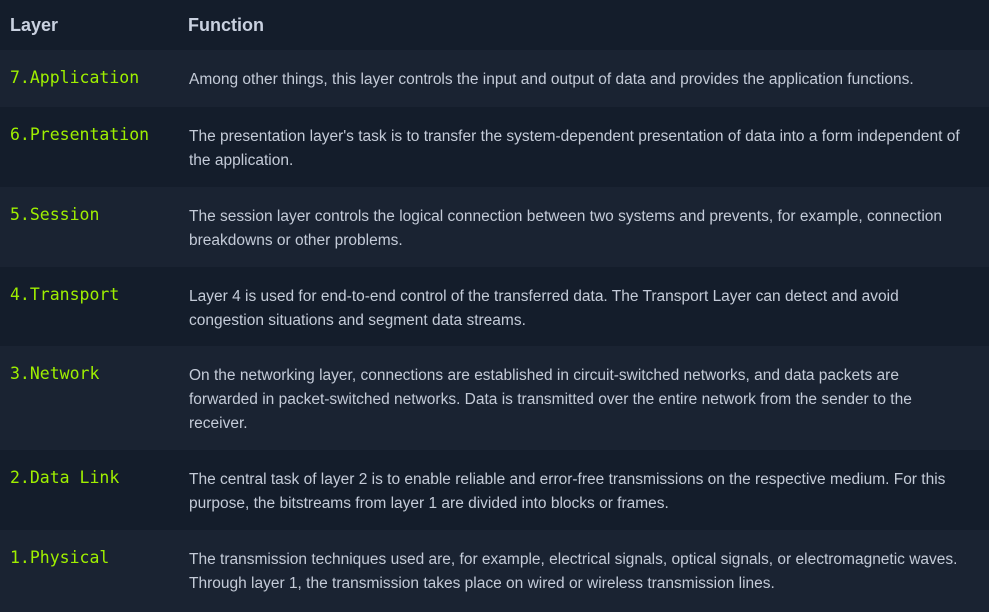 This screenshot has height=612, width=989. Describe the element at coordinates (80, 134) in the screenshot. I see `layer-name: 6.Presentation` at that location.